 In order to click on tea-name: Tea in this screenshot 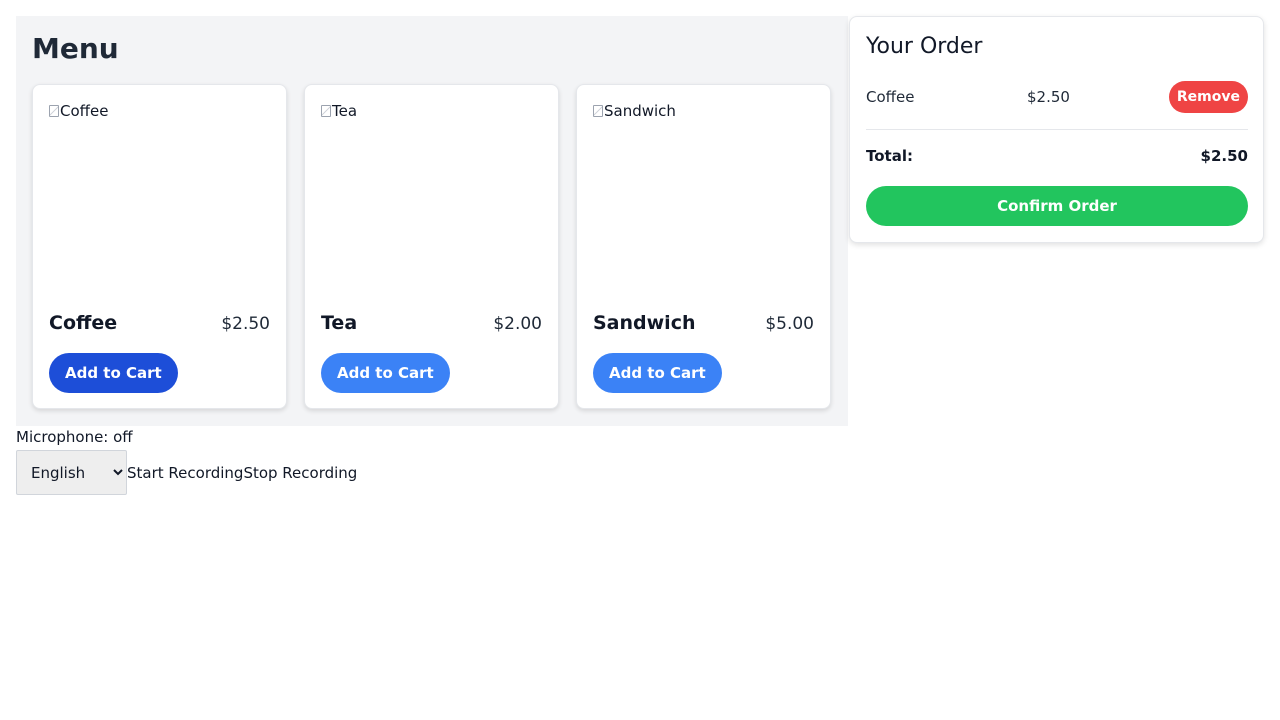, I will do `click(339, 323)`.